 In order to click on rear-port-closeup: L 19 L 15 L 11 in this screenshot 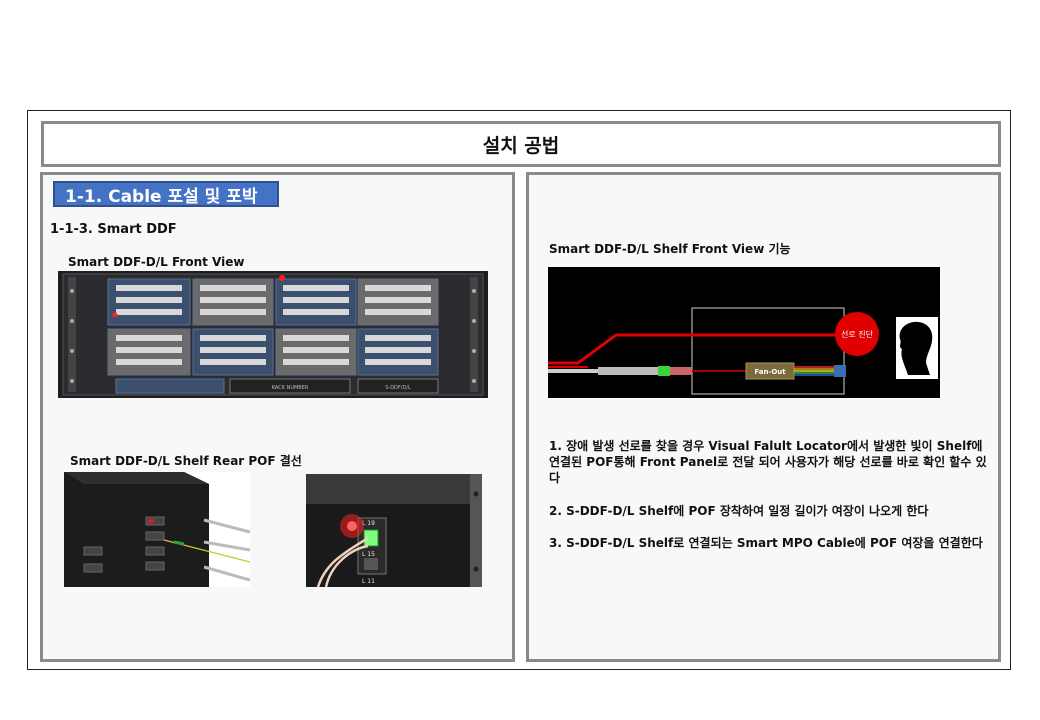, I will do `click(394, 530)`.